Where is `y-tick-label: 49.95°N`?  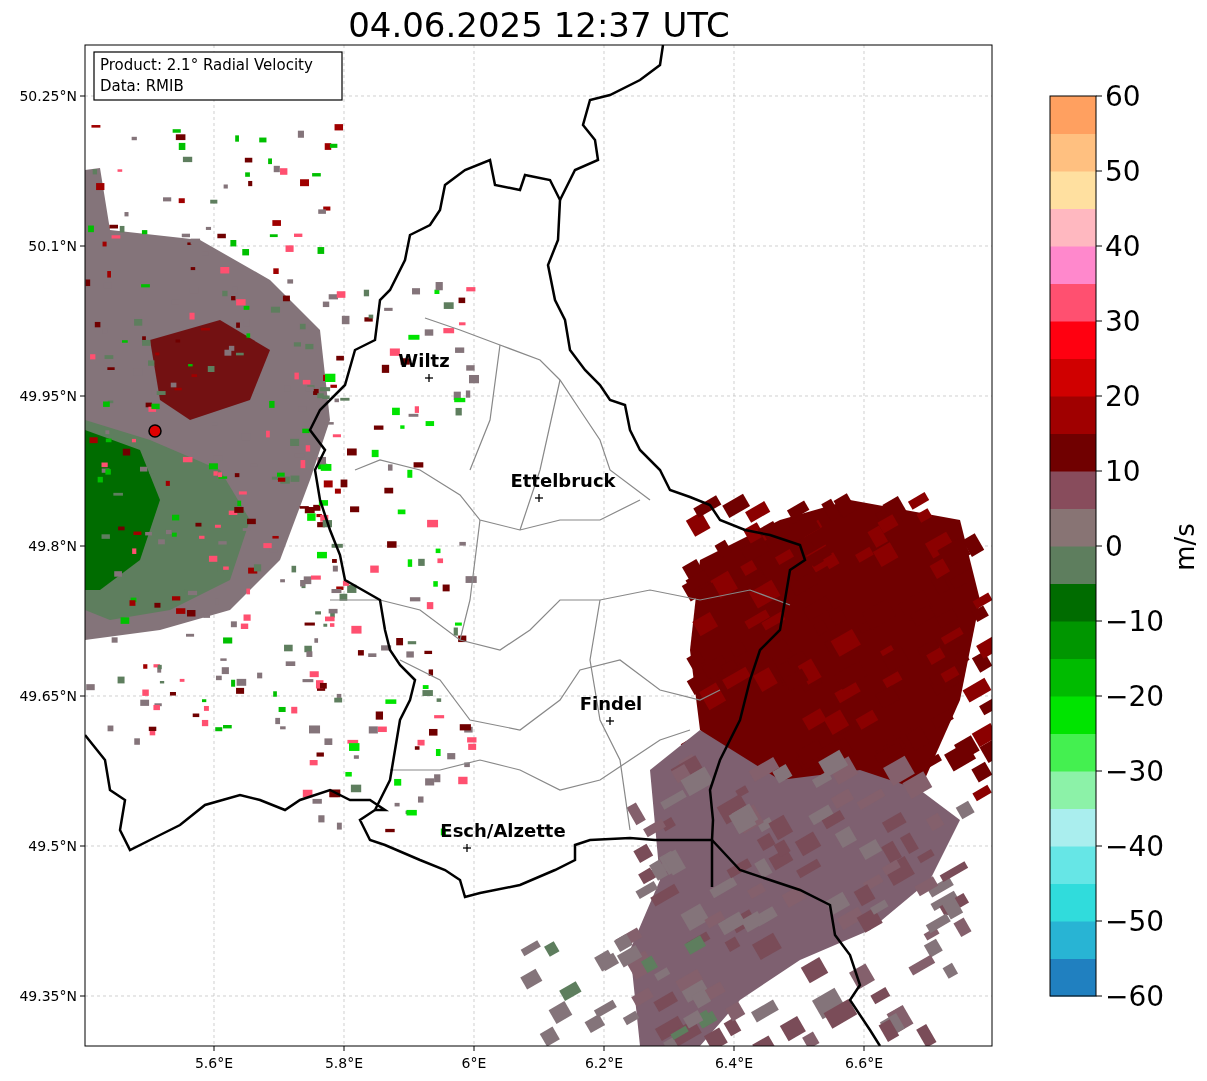 y-tick-label: 49.95°N is located at coordinates (48, 396).